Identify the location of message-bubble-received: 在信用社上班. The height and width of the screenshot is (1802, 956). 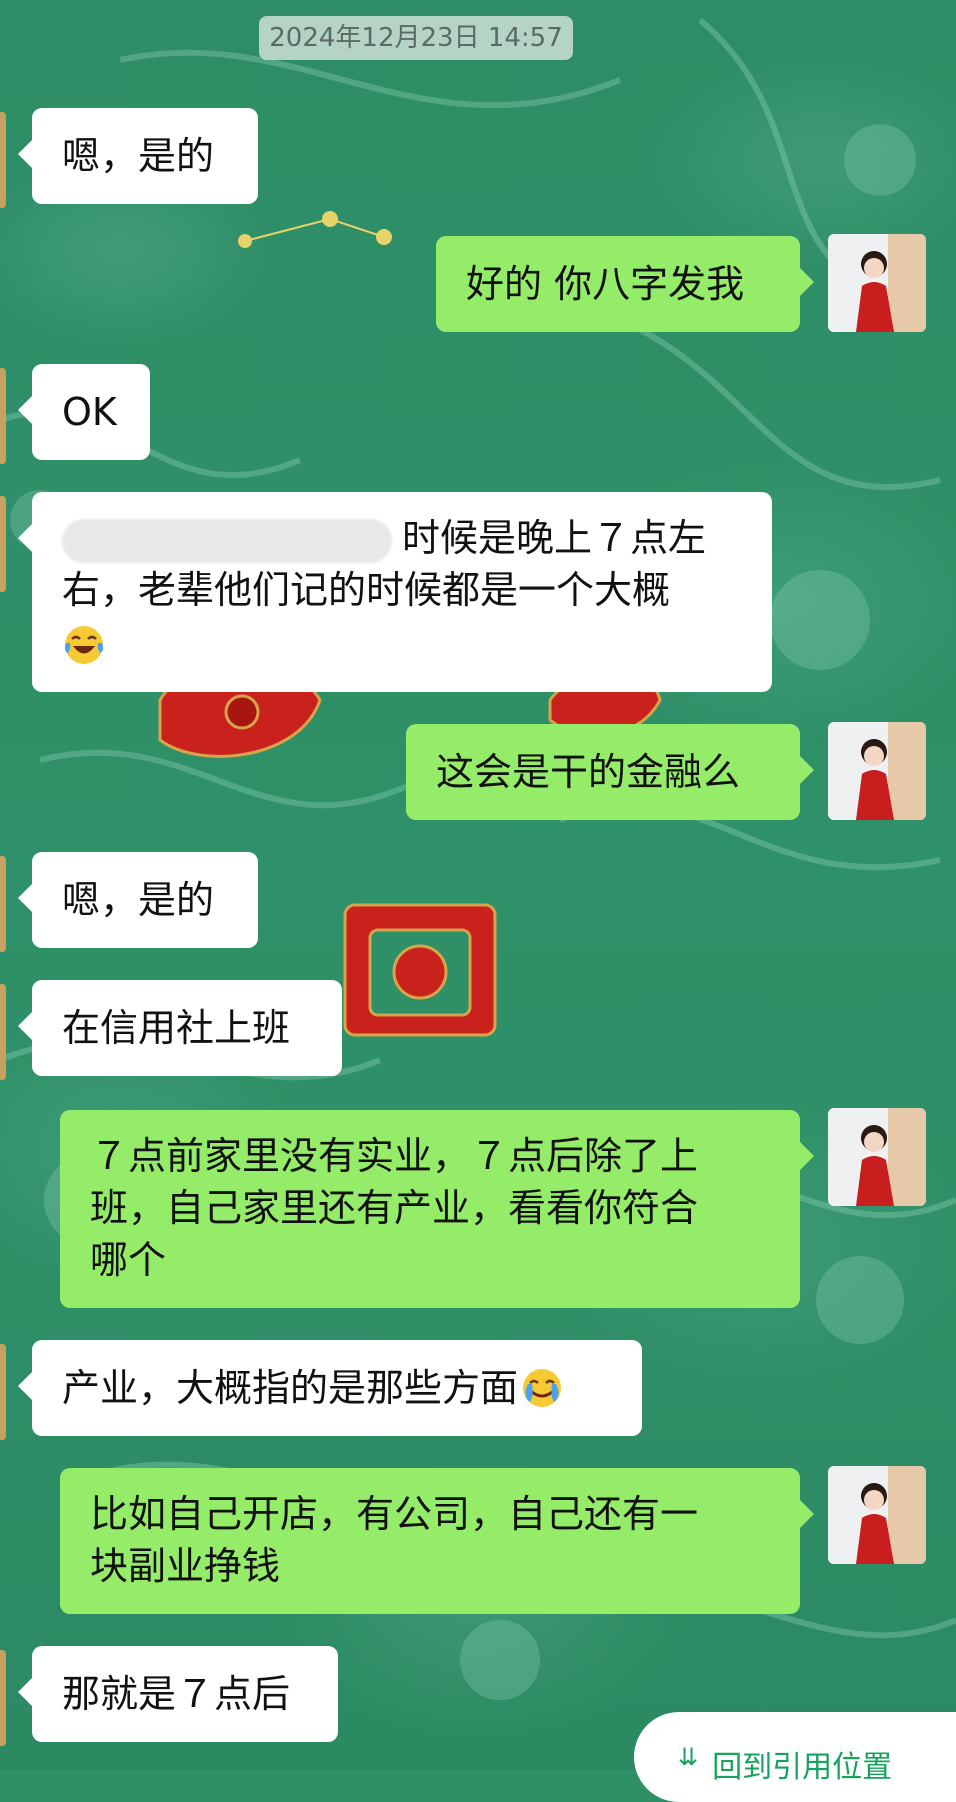
(180, 1028).